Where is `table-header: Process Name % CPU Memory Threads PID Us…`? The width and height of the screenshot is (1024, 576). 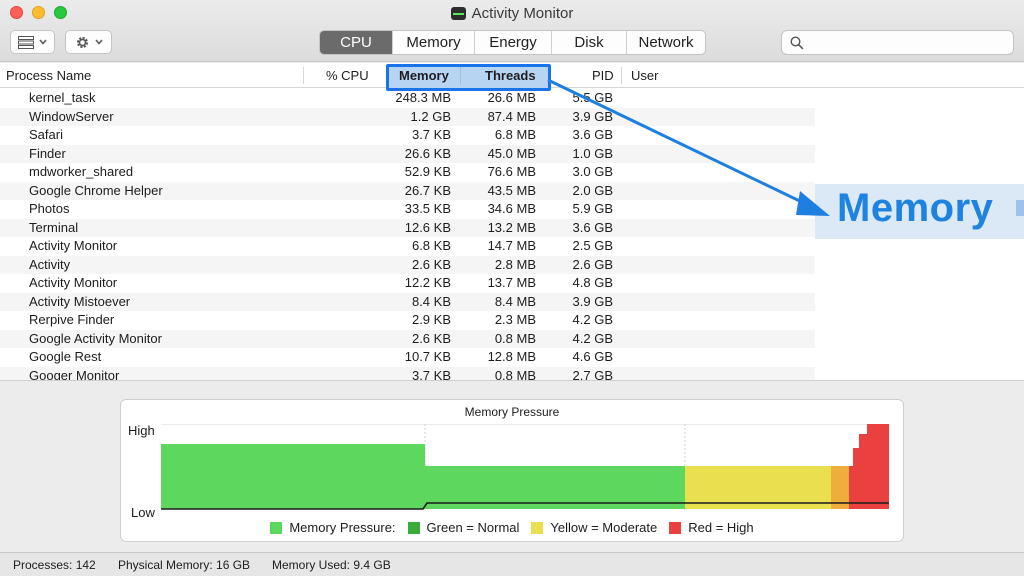 table-header: Process Name % CPU Memory Threads PID Us… is located at coordinates (512, 77).